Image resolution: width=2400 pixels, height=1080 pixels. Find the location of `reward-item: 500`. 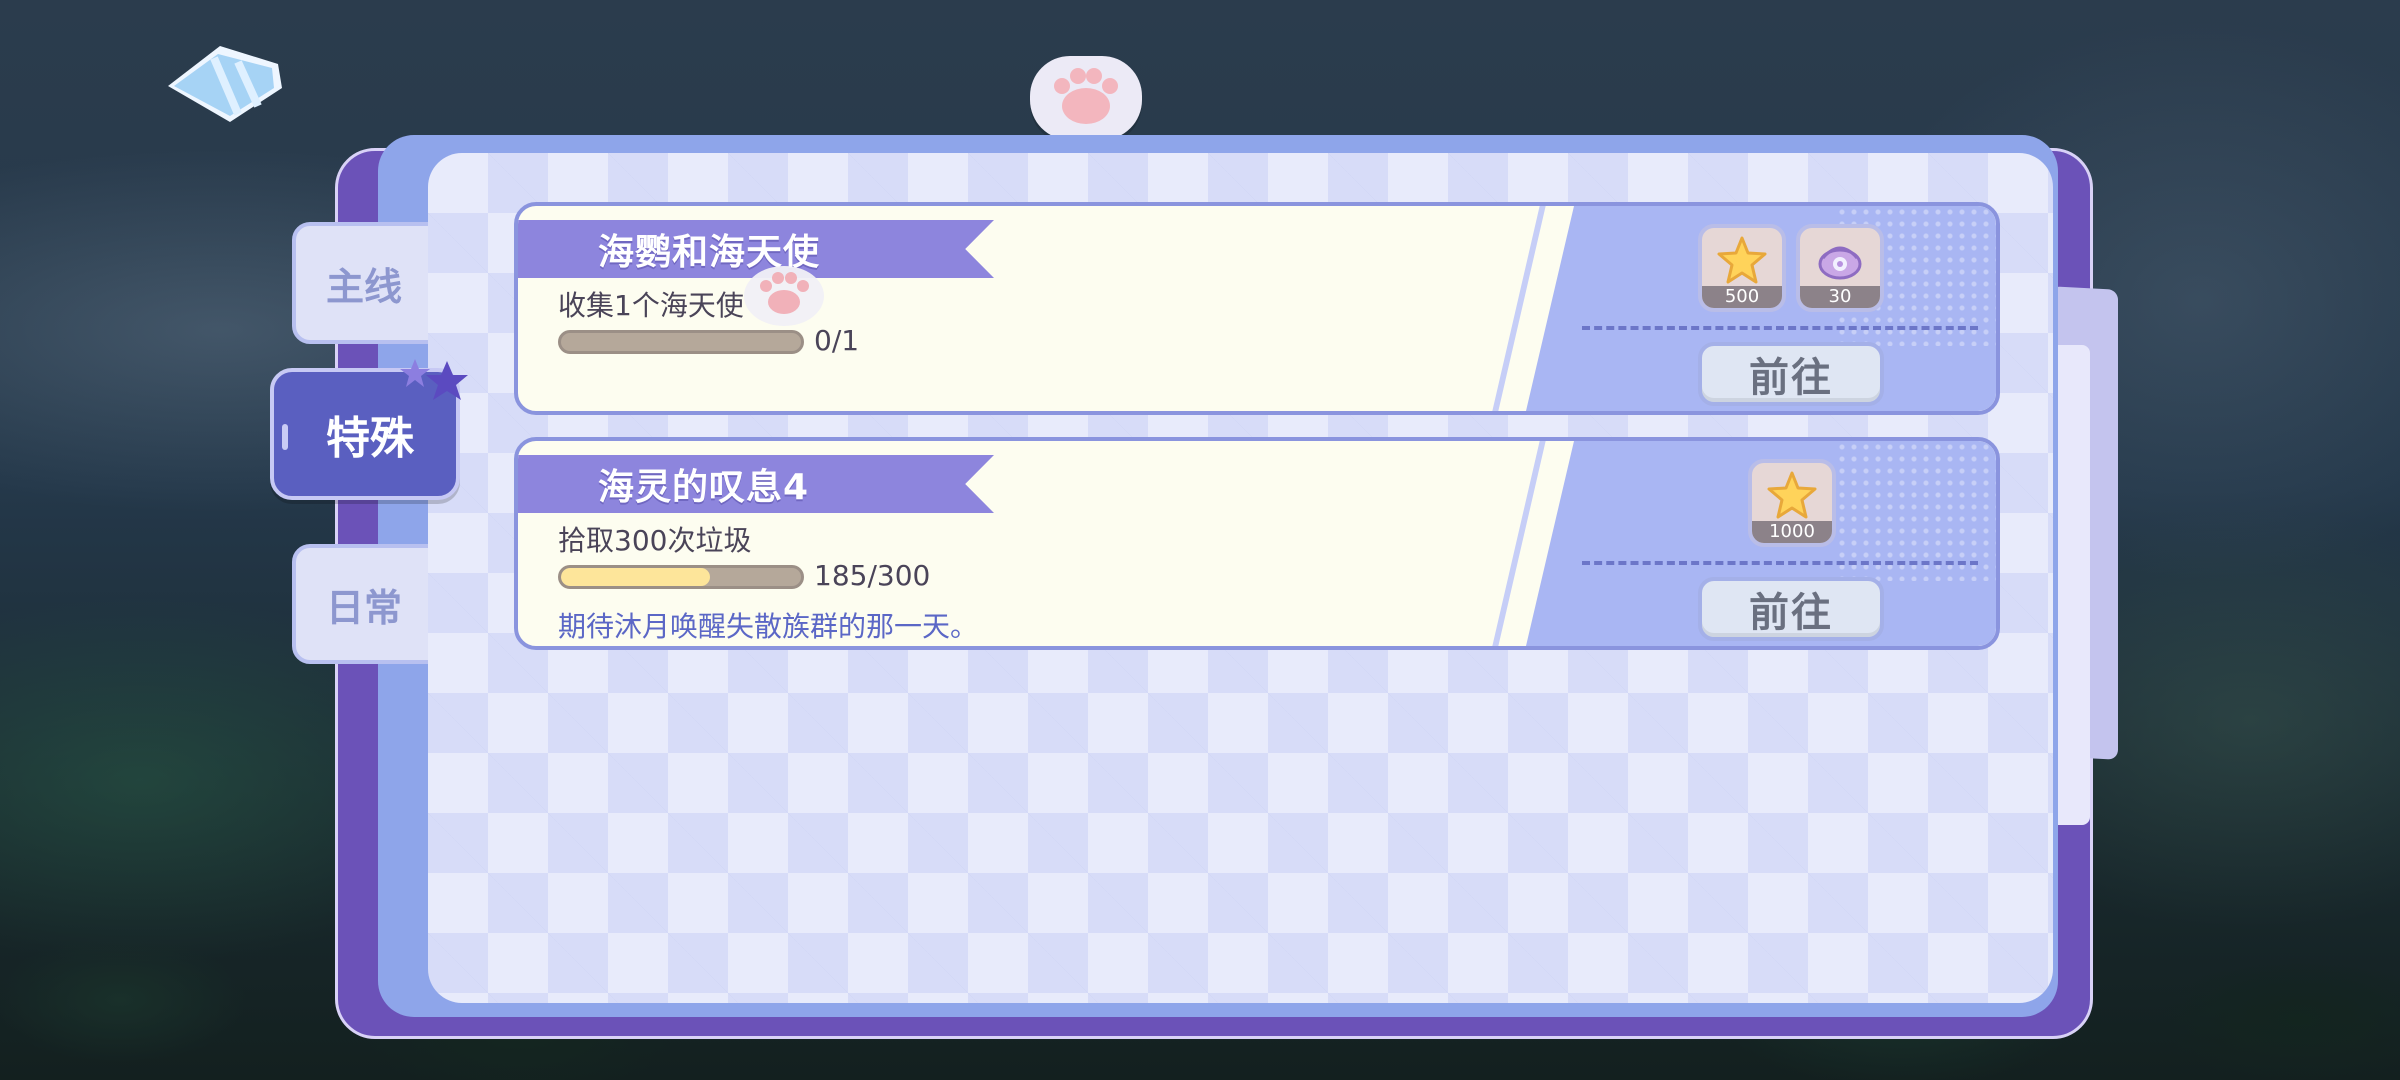

reward-item: 500 is located at coordinates (1742, 268).